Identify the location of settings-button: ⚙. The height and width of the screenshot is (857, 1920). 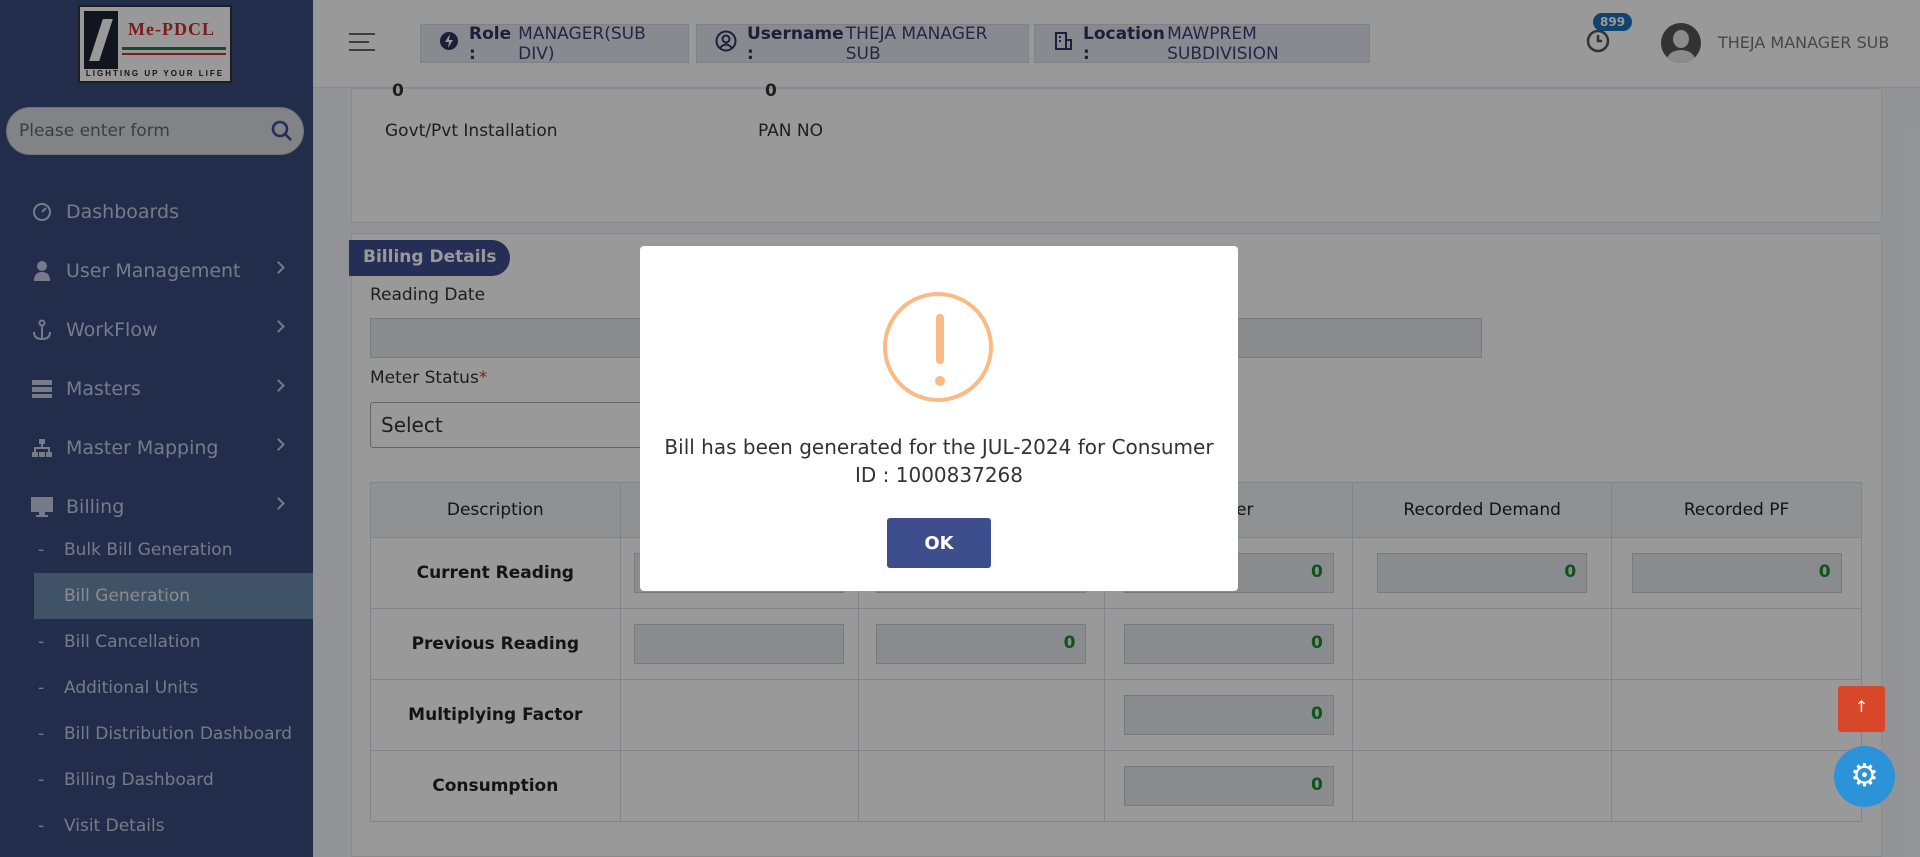
(1864, 776).